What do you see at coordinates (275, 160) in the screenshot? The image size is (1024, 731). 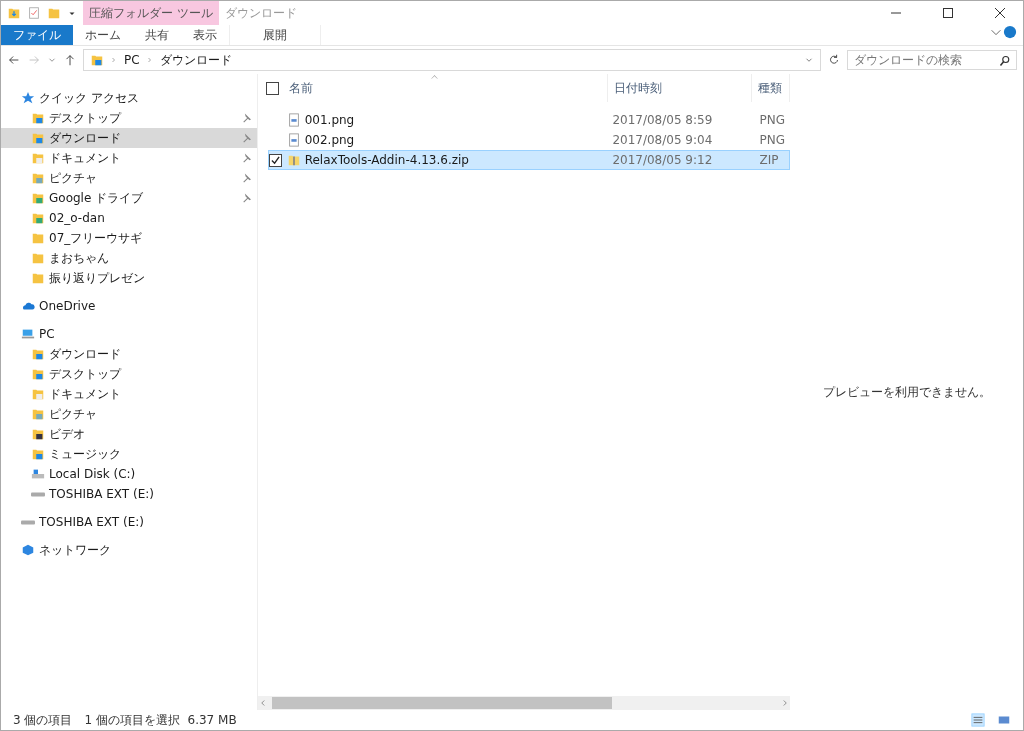 I see `row-checkbox` at bounding box center [275, 160].